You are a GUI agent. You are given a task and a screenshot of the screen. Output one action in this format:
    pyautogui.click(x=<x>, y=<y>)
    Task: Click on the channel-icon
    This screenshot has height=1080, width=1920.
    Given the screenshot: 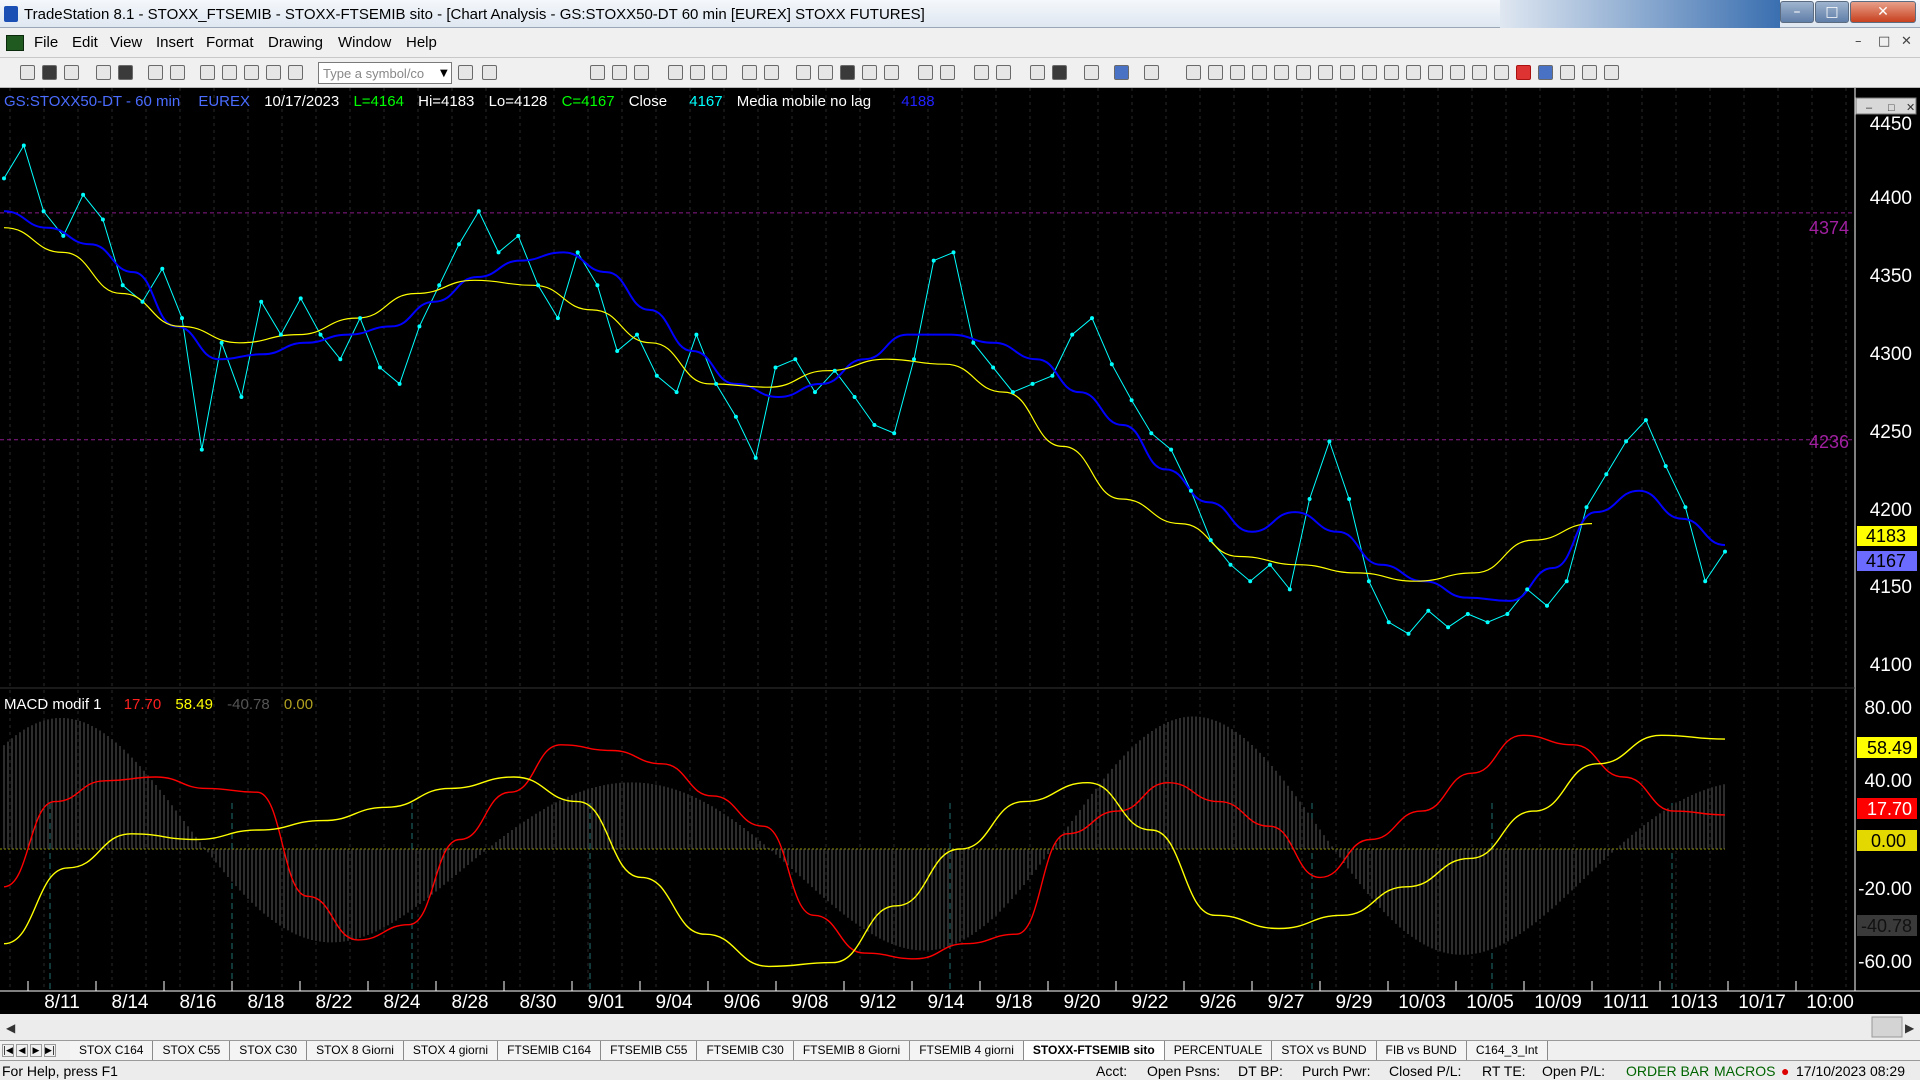 What is the action you would take?
    pyautogui.click(x=1259, y=72)
    